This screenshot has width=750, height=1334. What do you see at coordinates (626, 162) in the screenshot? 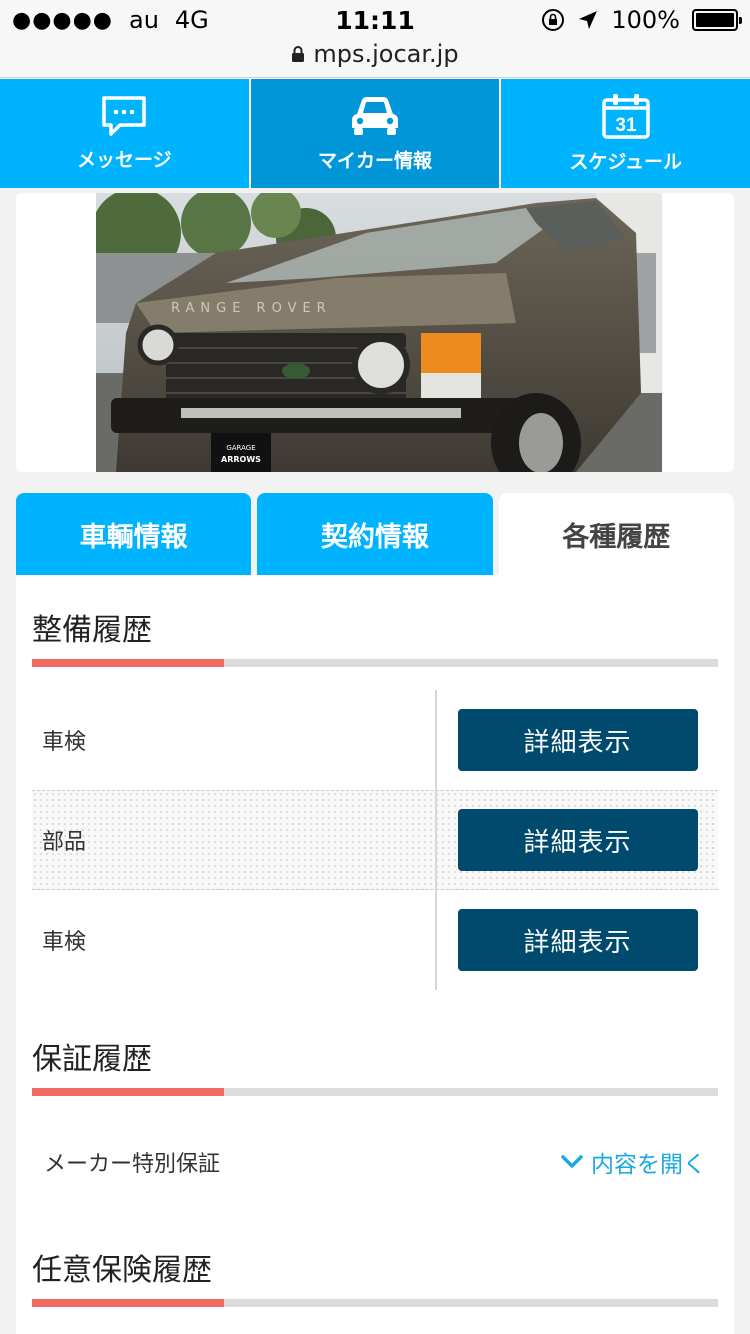
I see `nav-schedule-label: スケジュール` at bounding box center [626, 162].